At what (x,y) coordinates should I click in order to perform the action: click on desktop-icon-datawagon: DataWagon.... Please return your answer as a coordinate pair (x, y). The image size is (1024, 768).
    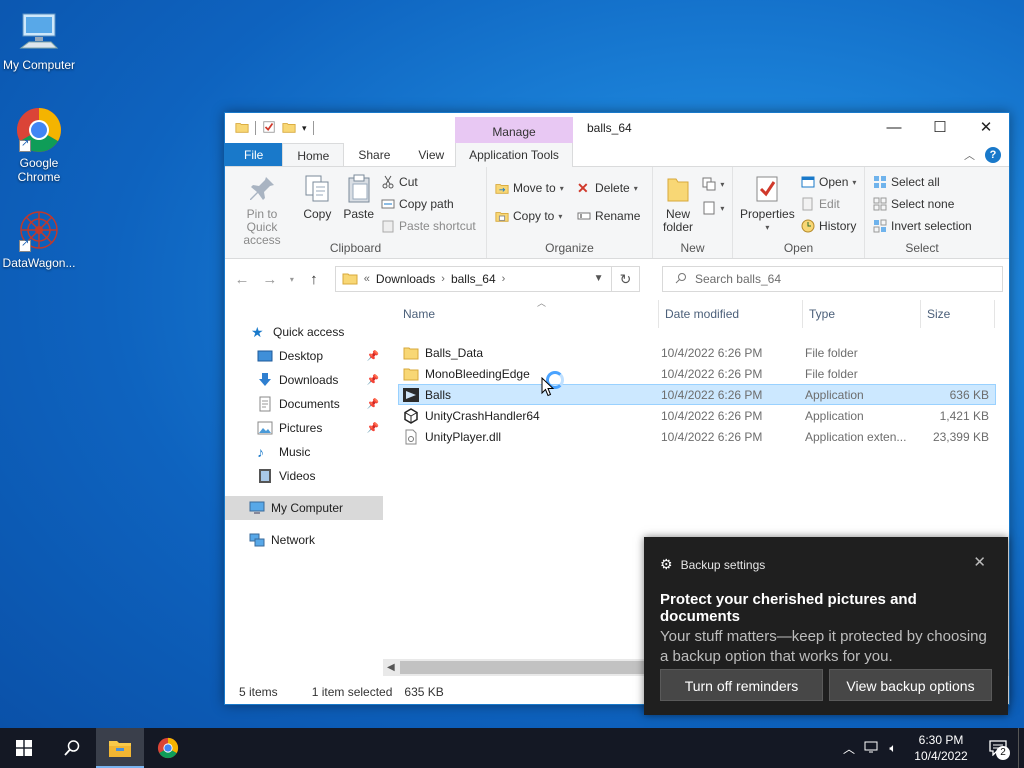
    Looking at the image, I should click on (39, 238).